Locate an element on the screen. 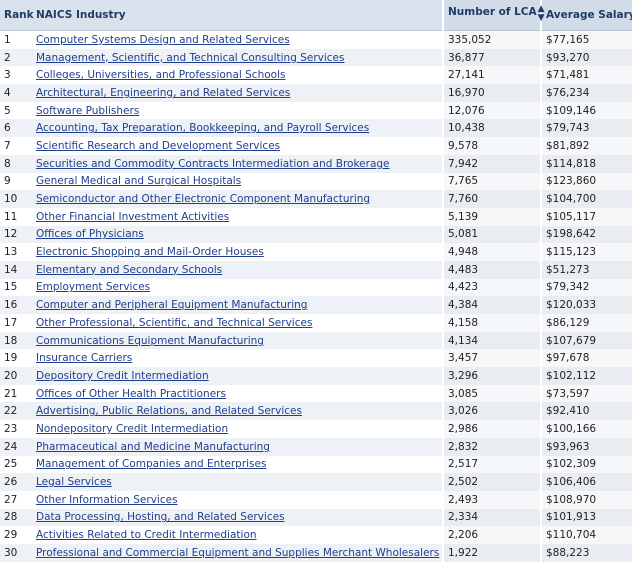  lca-count-cell: 10,438 is located at coordinates (491, 128).